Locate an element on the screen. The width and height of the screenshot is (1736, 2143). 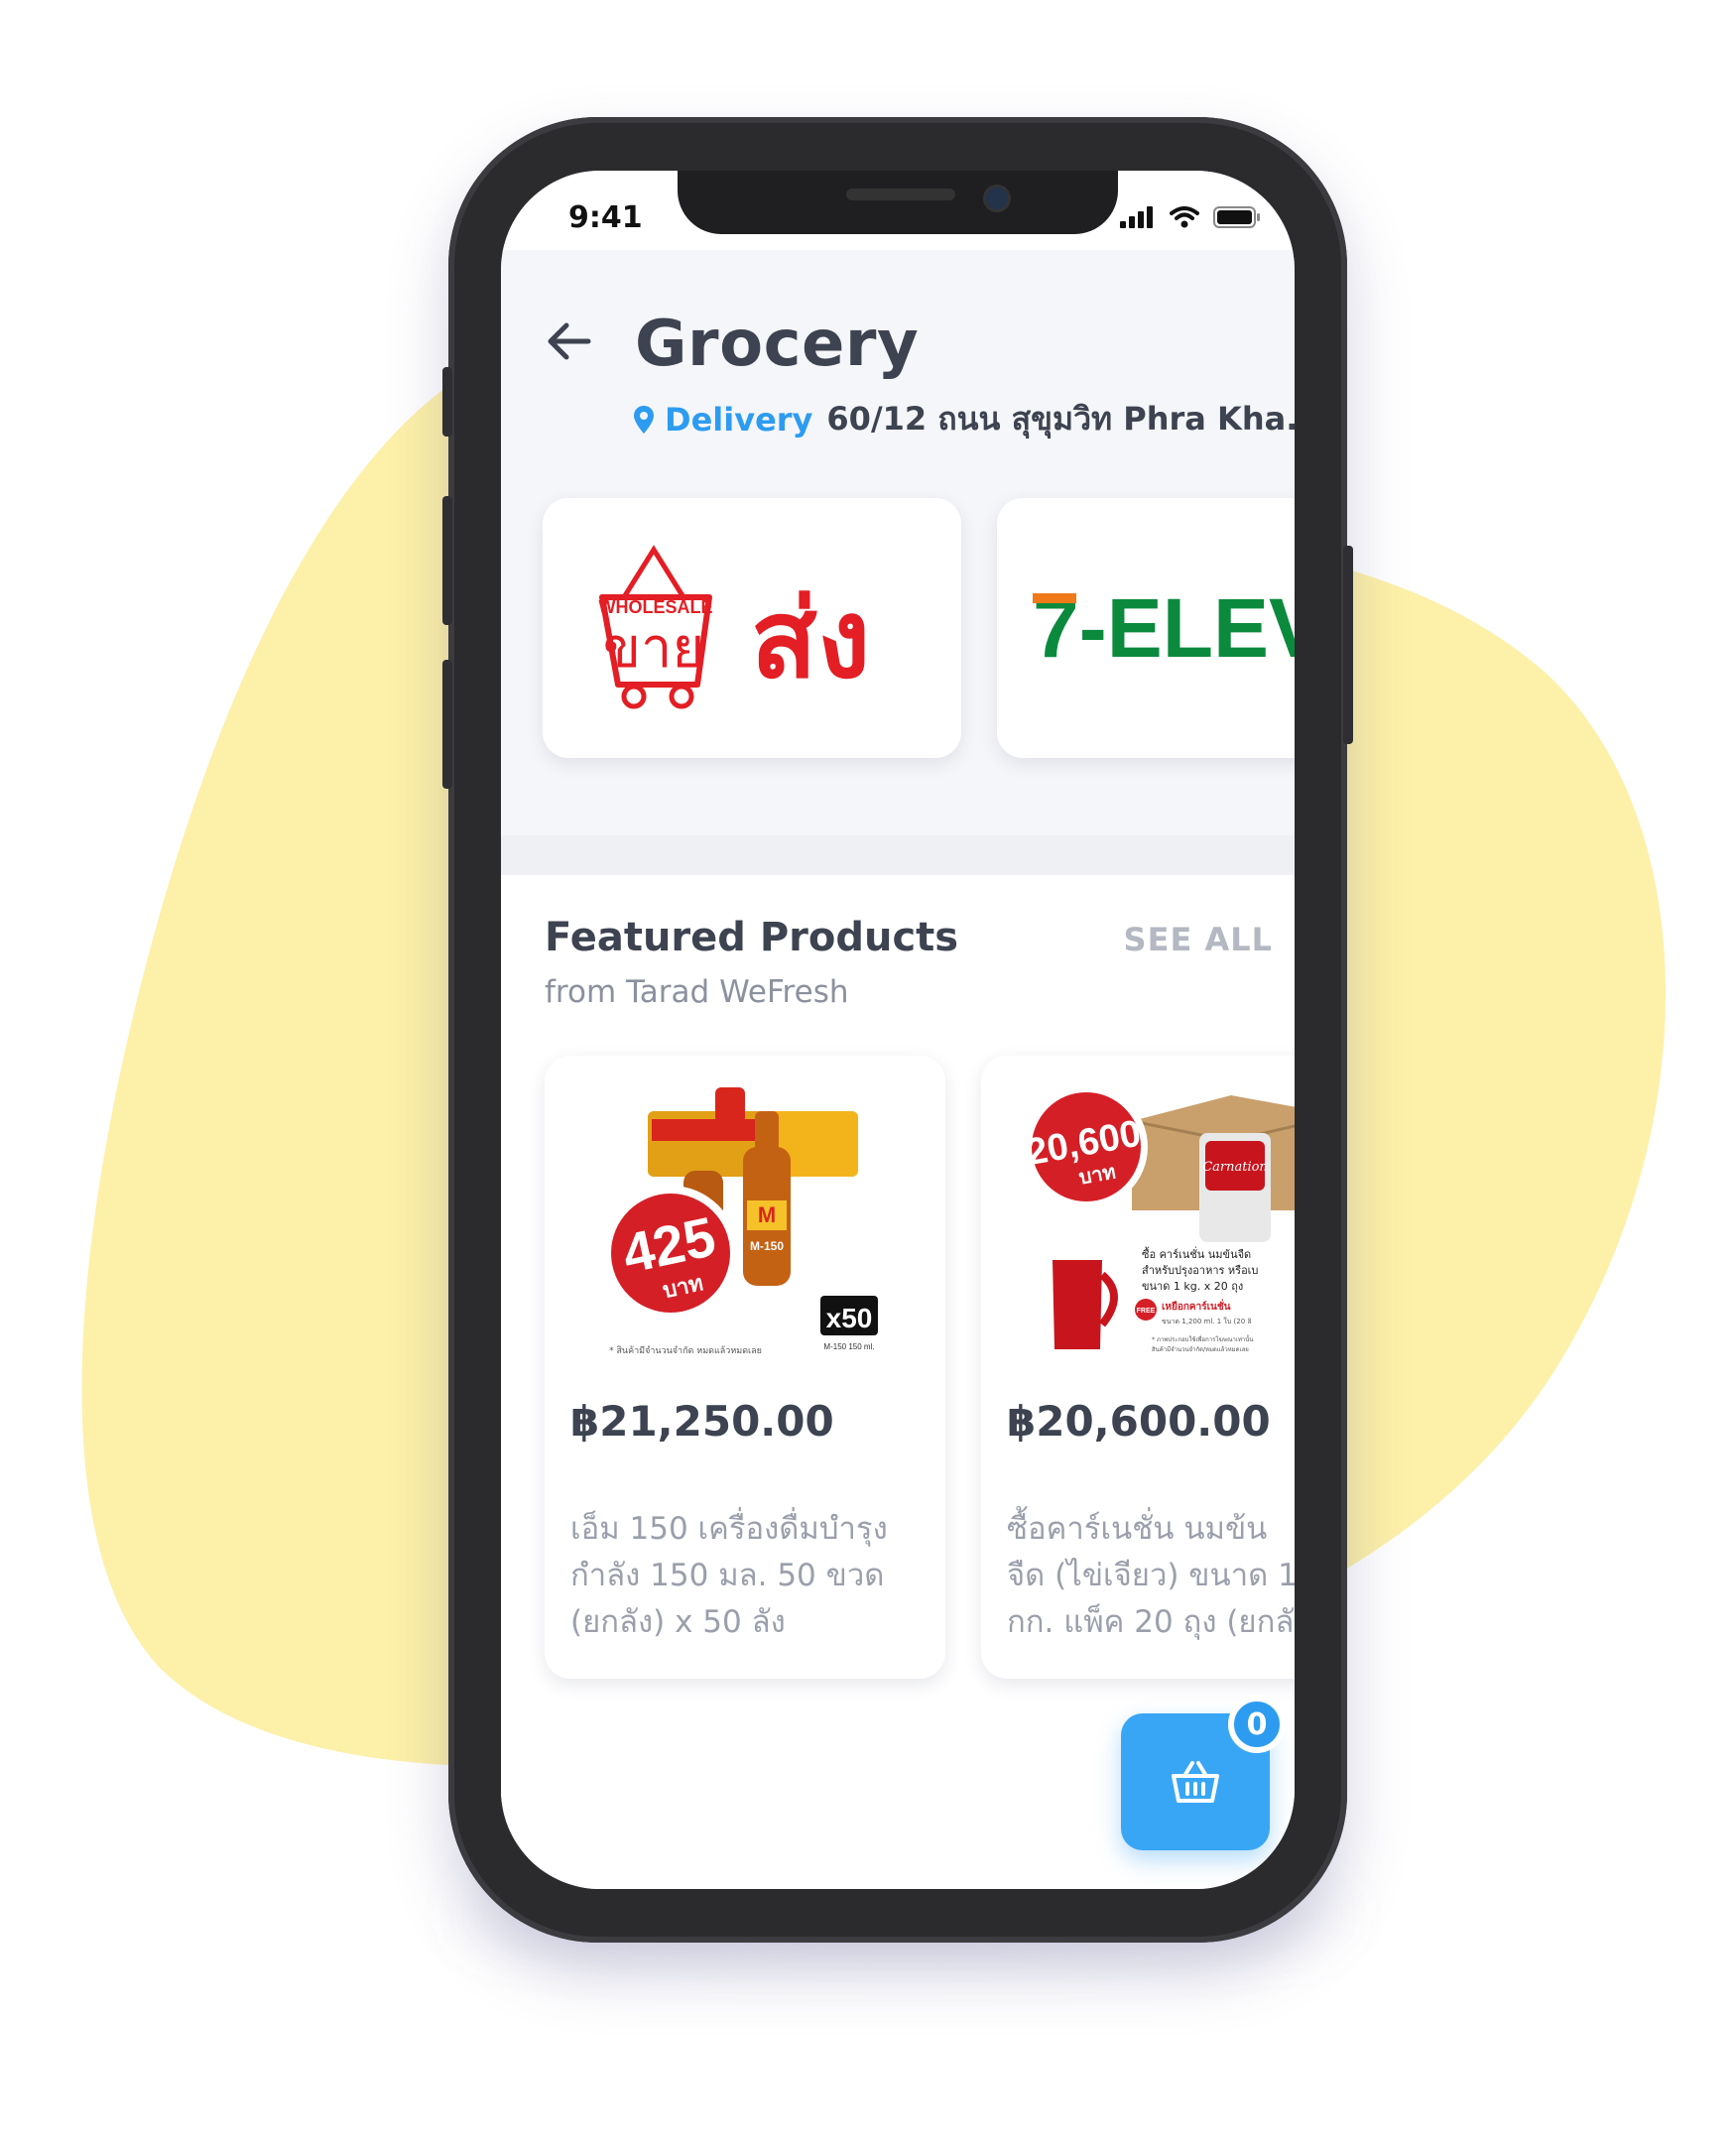
notch is located at coordinates (898, 202).